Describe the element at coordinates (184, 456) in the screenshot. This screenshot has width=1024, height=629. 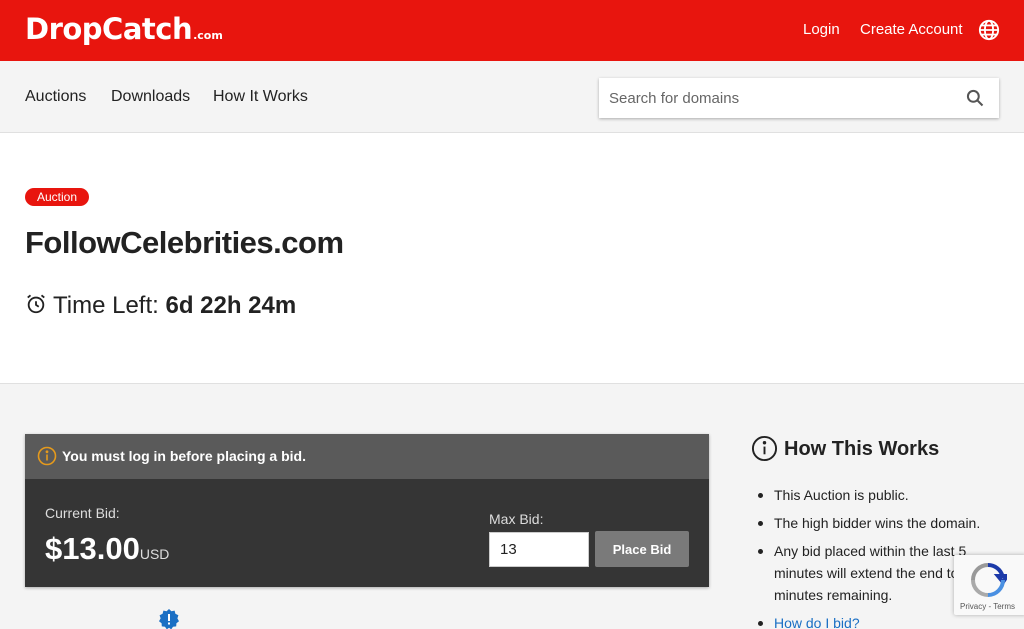
I see `login-warning-text: You must log in before placing a bid.` at that location.